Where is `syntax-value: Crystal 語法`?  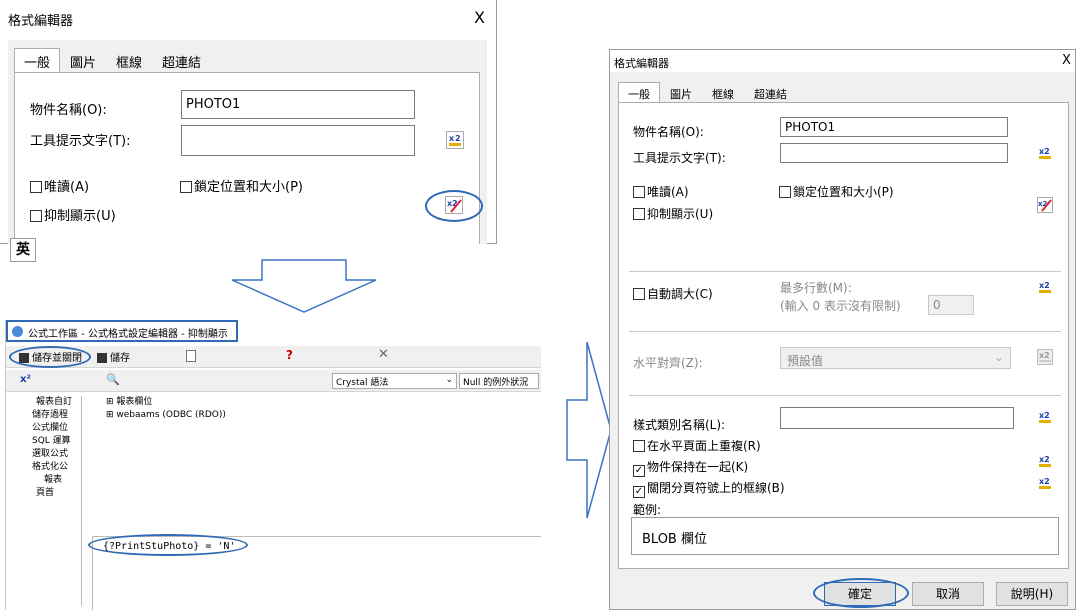
syntax-value: Crystal 語法 is located at coordinates (362, 383).